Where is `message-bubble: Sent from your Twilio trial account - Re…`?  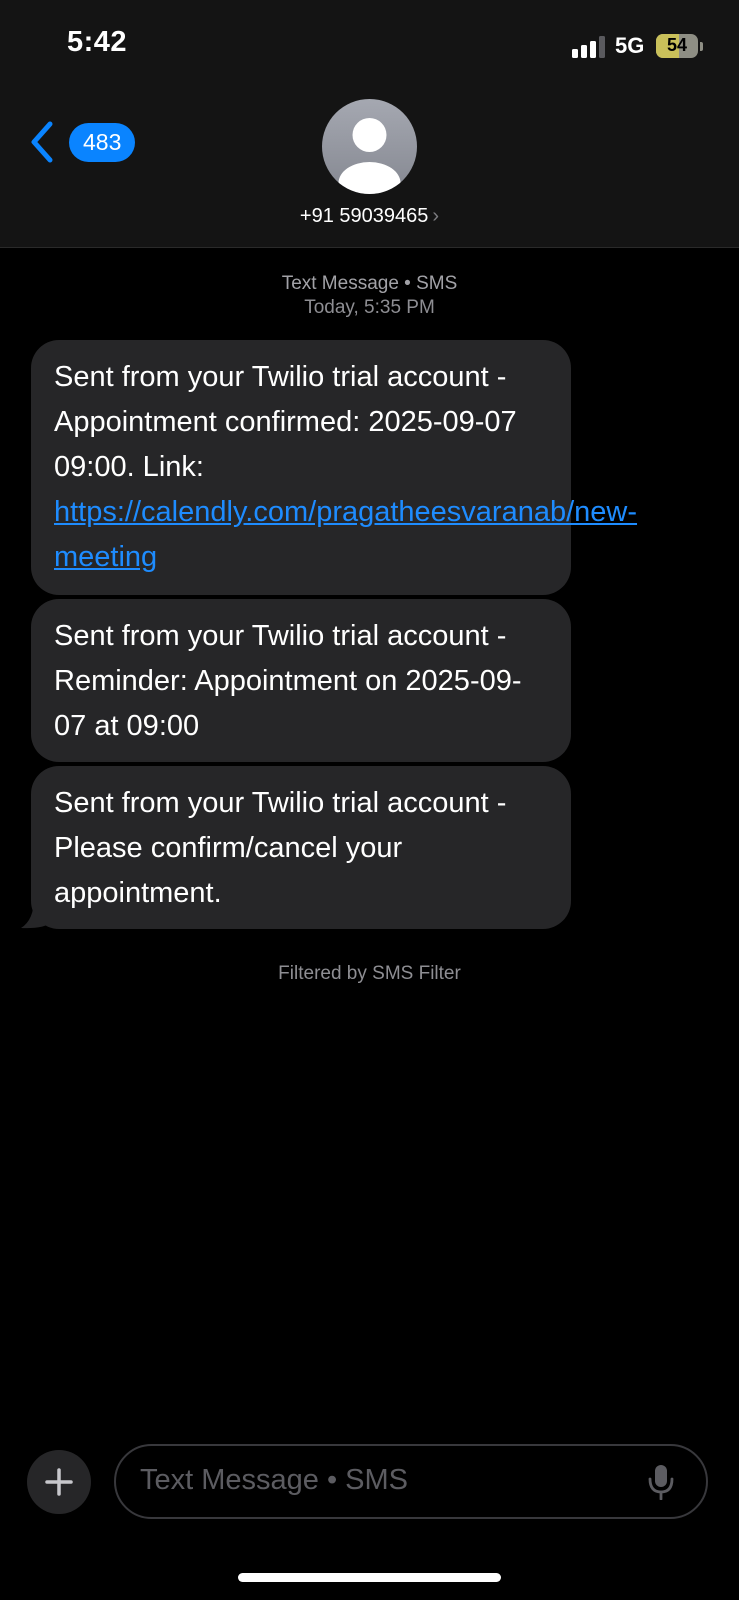
message-bubble: Sent from your Twilio trial account - Re… is located at coordinates (301, 680).